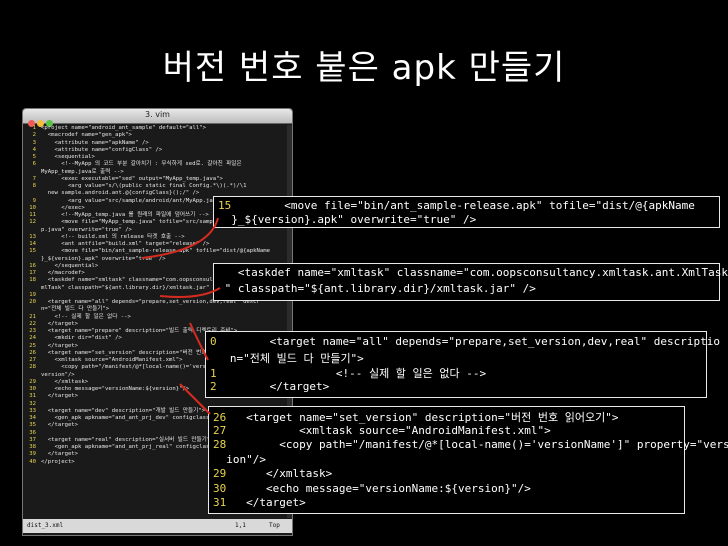  I want to click on line-number: 7, so click(34, 178).